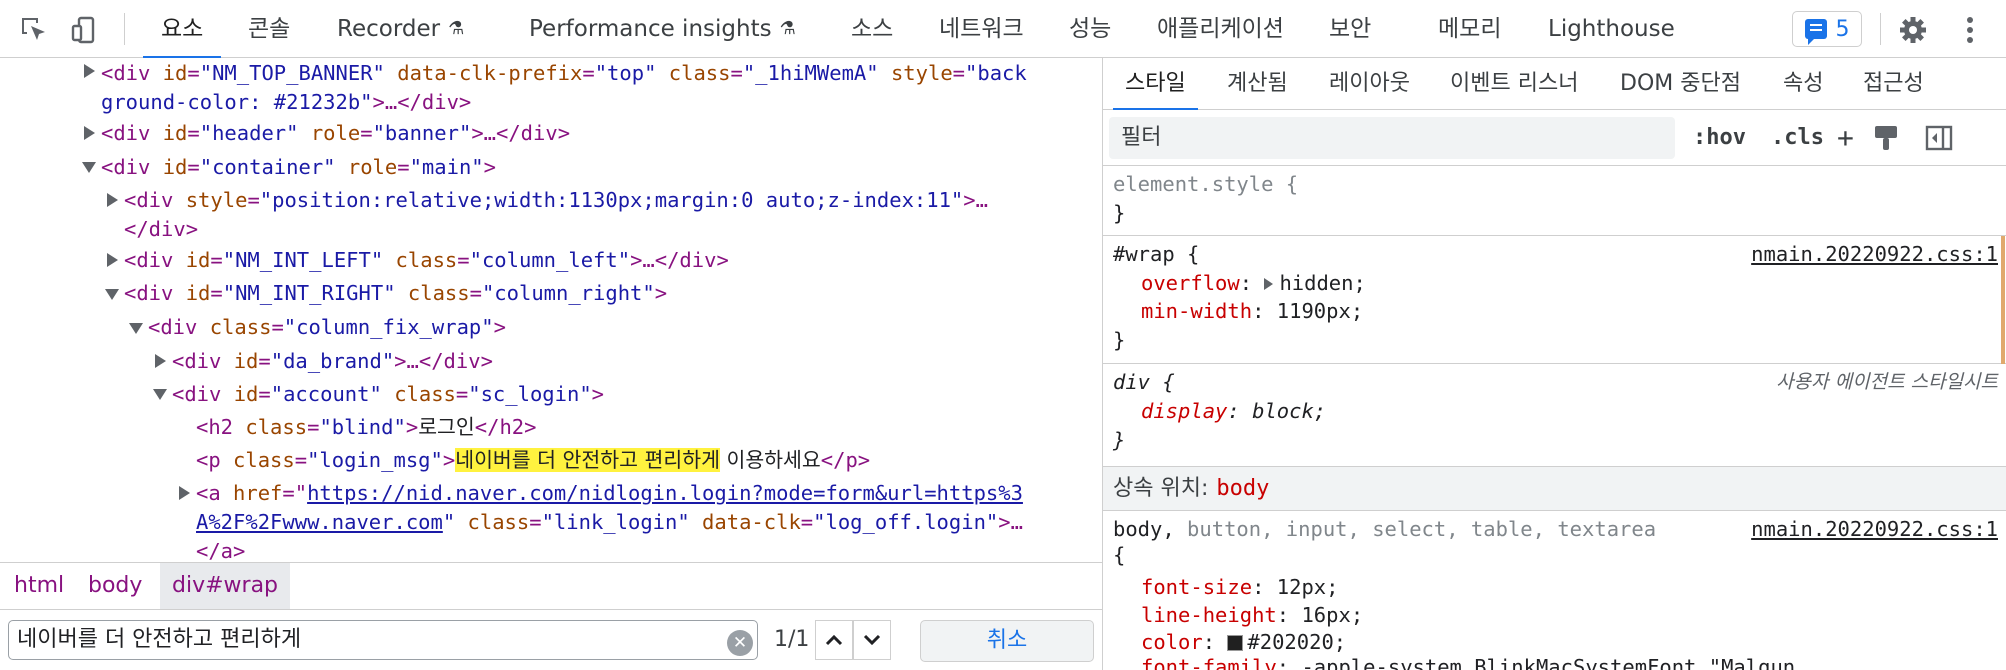 The width and height of the screenshot is (2006, 670). I want to click on css-declaration: line-height: 16px;, so click(1252, 615).